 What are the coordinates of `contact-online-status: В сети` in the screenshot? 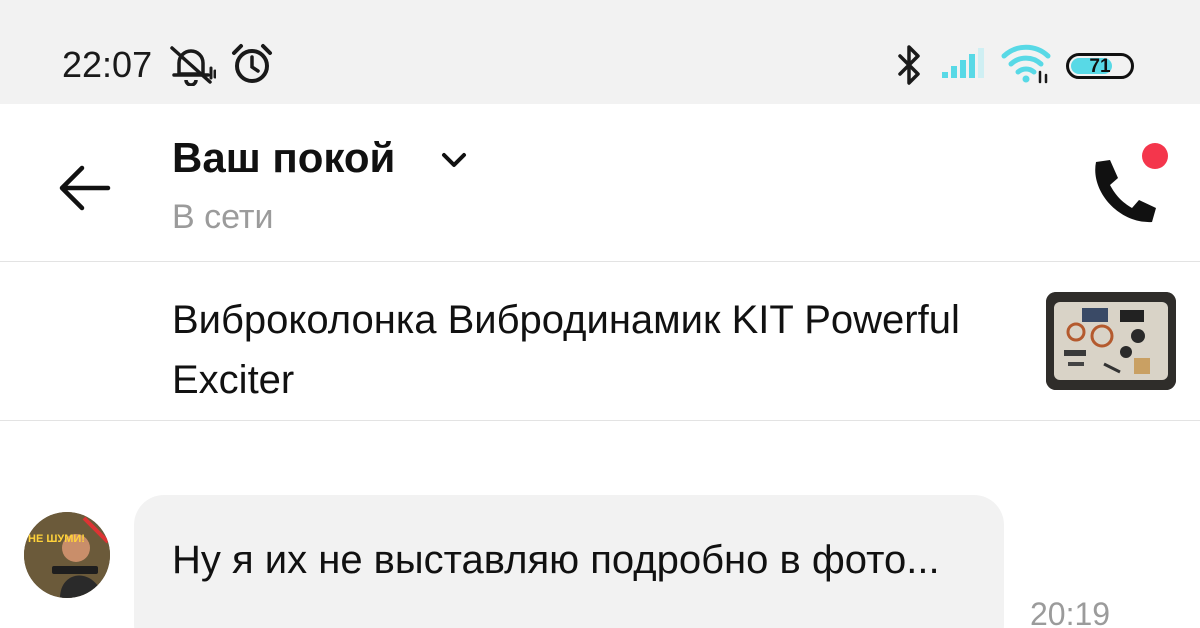 It's located at (223, 217).